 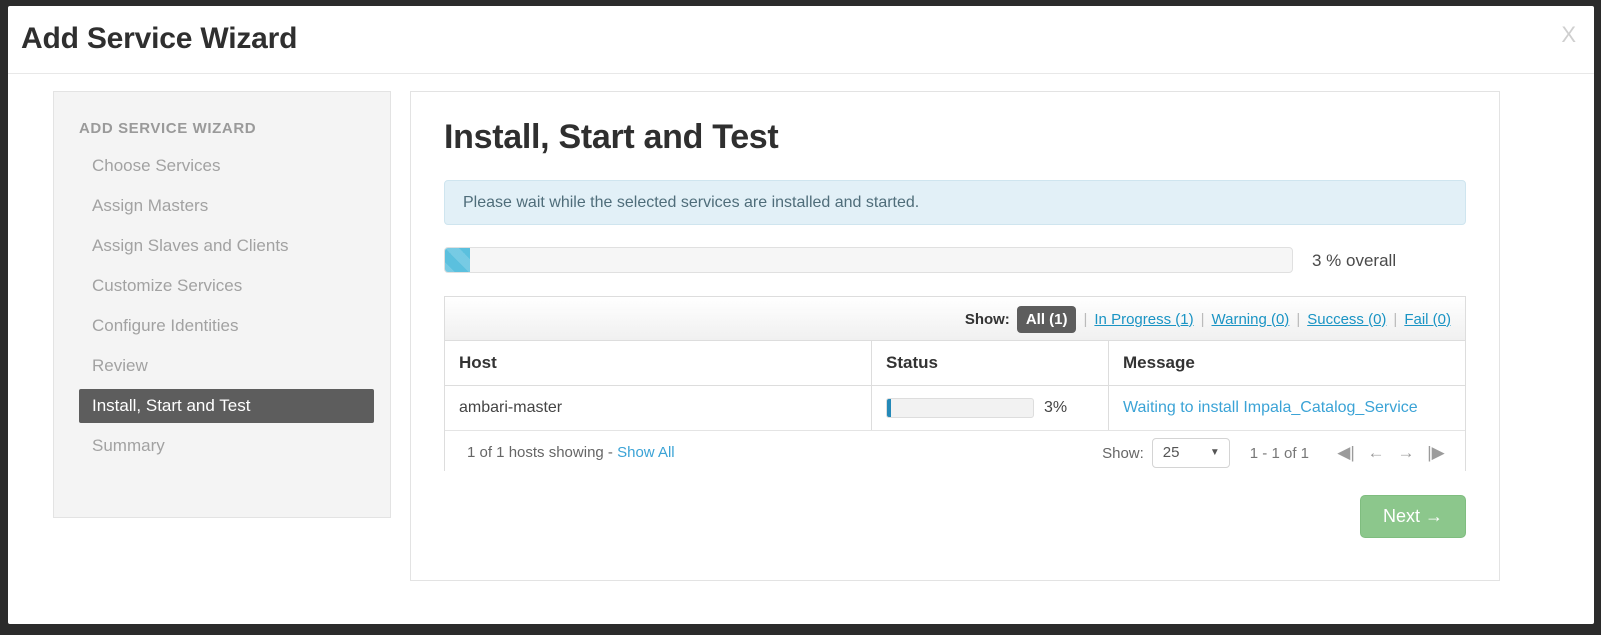 What do you see at coordinates (226, 246) in the screenshot?
I see `sidebar-item-assign-slaves-and-clients: Assign Slaves and Clients` at bounding box center [226, 246].